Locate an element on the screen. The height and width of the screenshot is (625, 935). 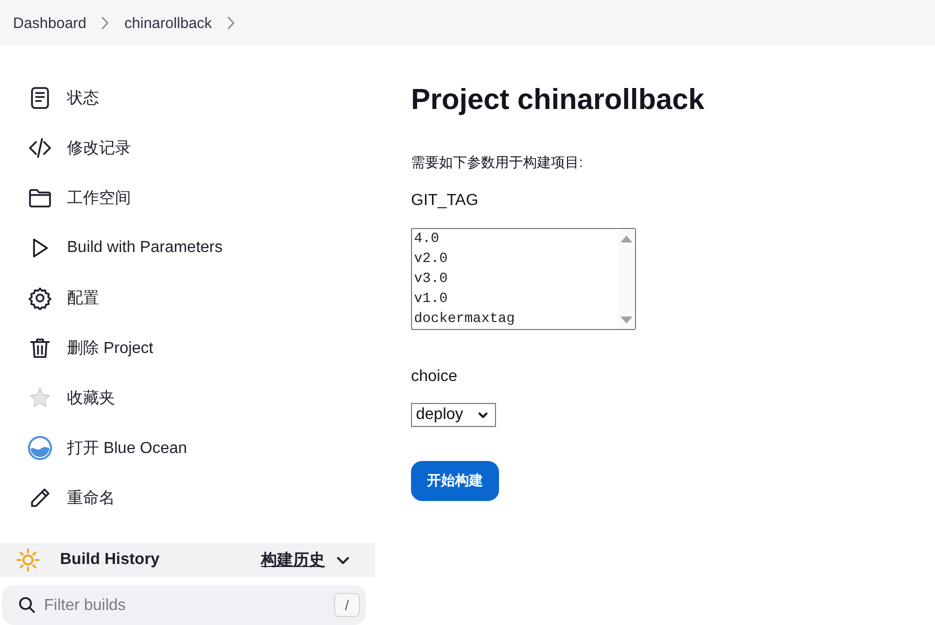
document-icon is located at coordinates (40, 98).